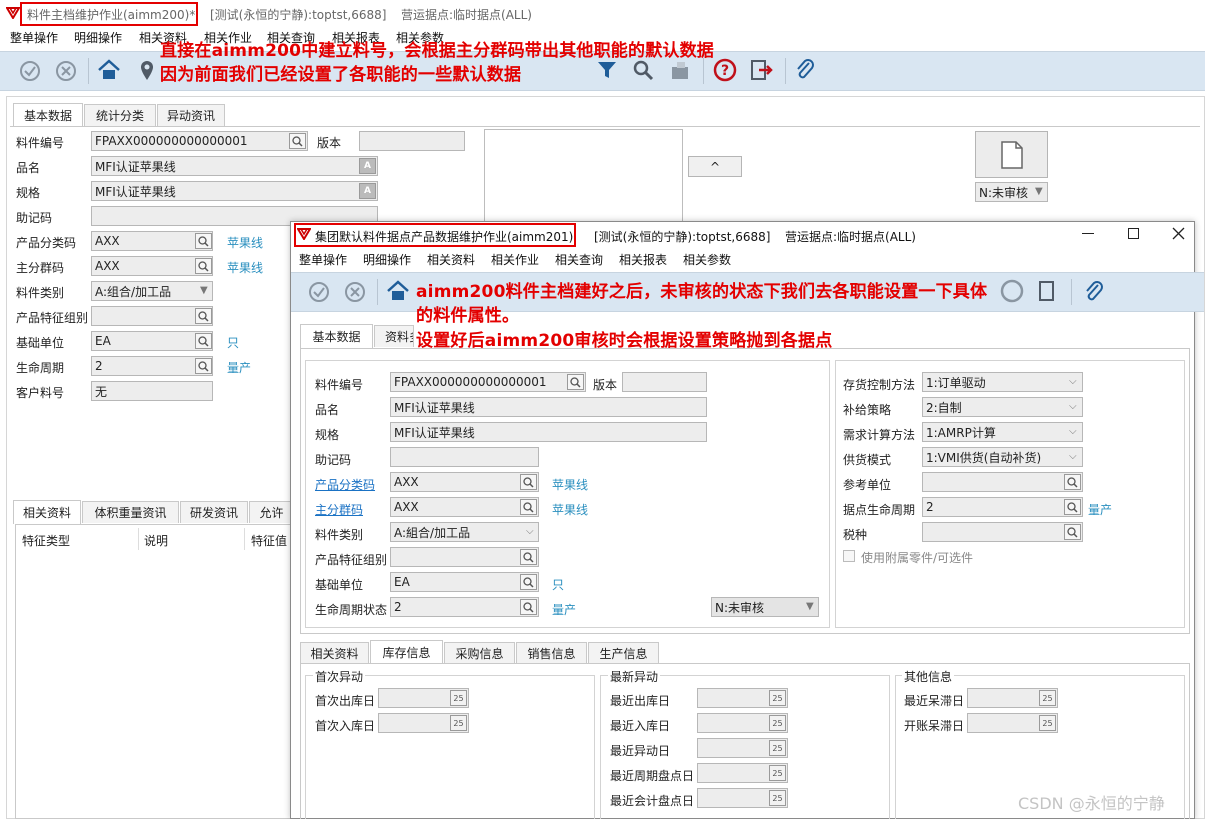 The width and height of the screenshot is (1205, 819). I want to click on front-item-no-search-icon, so click(575, 382).